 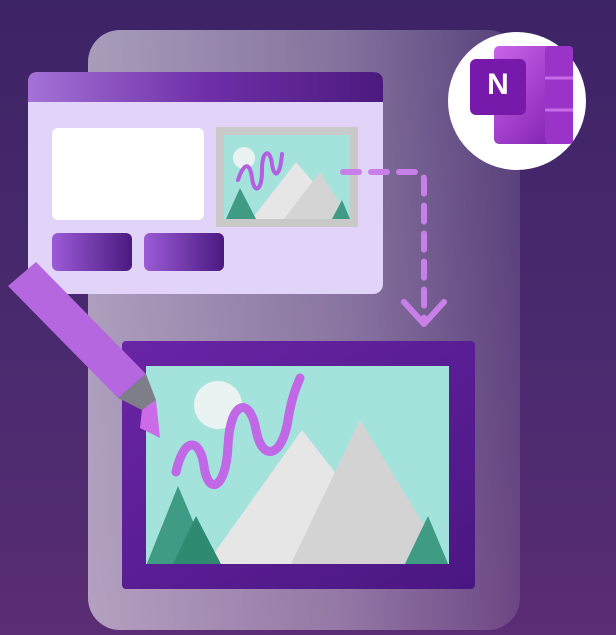 What do you see at coordinates (287, 177) in the screenshot?
I see `thumbnail-image-icon` at bounding box center [287, 177].